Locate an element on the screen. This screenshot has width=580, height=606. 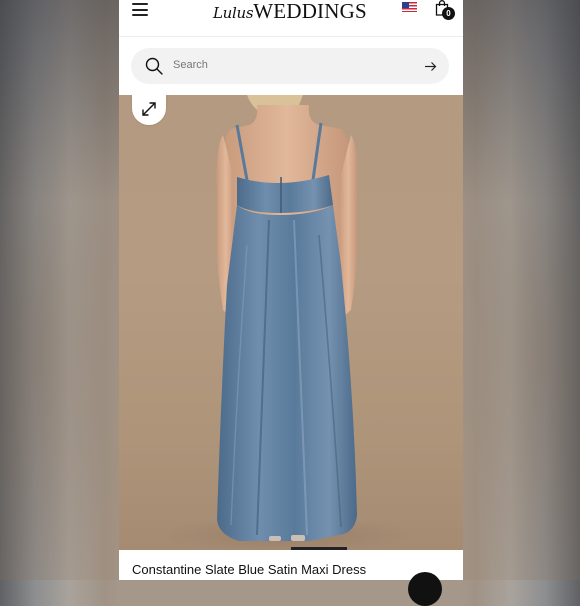
expand-icon is located at coordinates (149, 109).